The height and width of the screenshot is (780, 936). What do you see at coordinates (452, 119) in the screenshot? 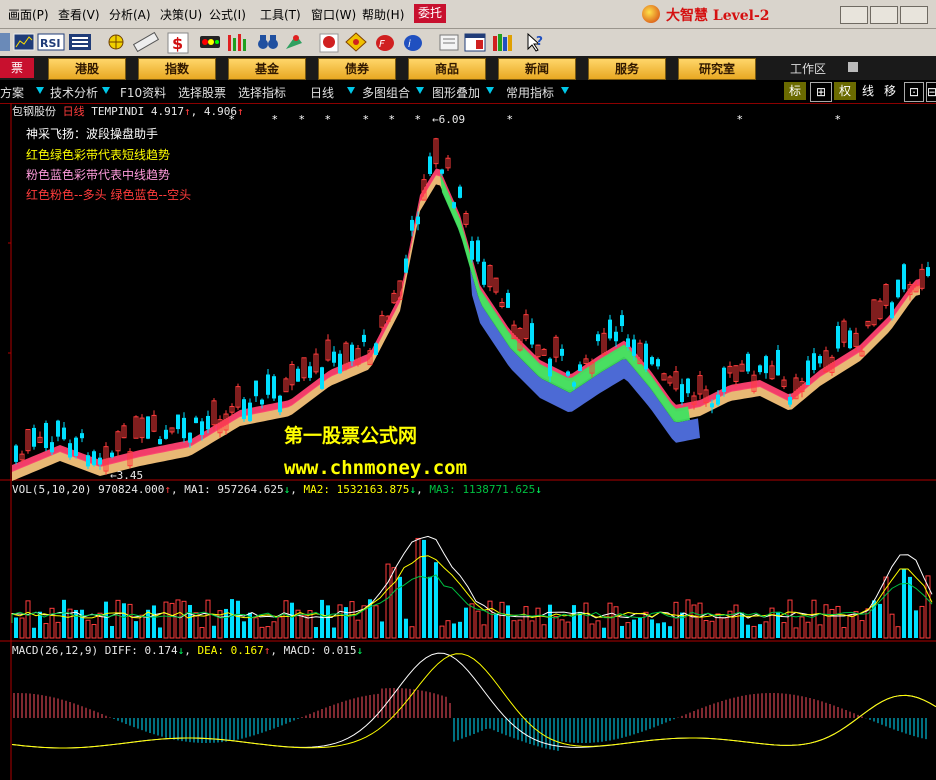
I see `high-price-value: 6.09` at bounding box center [452, 119].